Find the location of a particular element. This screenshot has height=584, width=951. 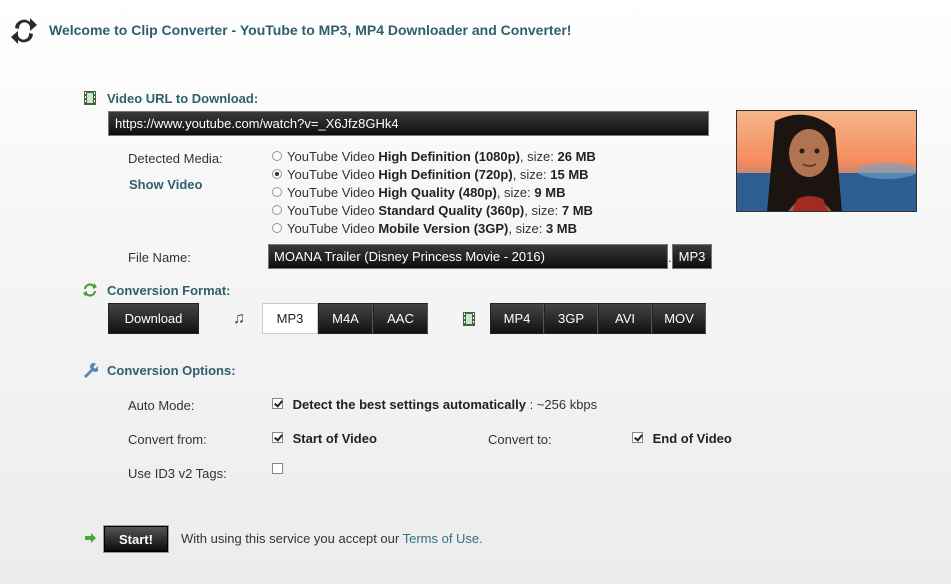

option-quality: High Definition (1080p) is located at coordinates (449, 156).